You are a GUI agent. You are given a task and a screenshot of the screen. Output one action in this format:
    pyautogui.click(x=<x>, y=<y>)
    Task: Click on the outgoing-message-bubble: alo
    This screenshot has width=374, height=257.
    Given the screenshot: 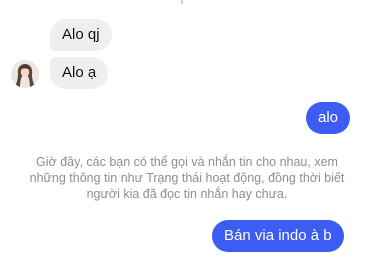 What is the action you would take?
    pyautogui.click(x=328, y=118)
    